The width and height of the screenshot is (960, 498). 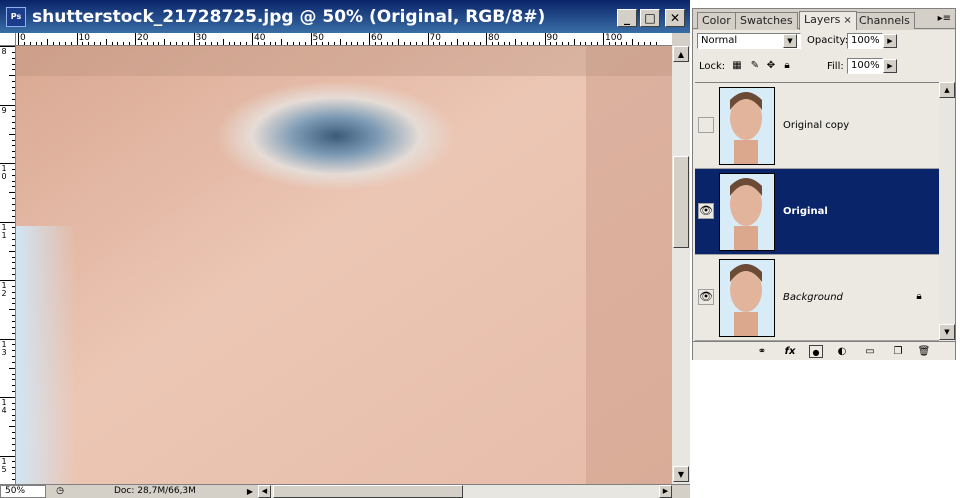 What do you see at coordinates (766, 20) in the screenshot?
I see `tab-swatches: Swatches` at bounding box center [766, 20].